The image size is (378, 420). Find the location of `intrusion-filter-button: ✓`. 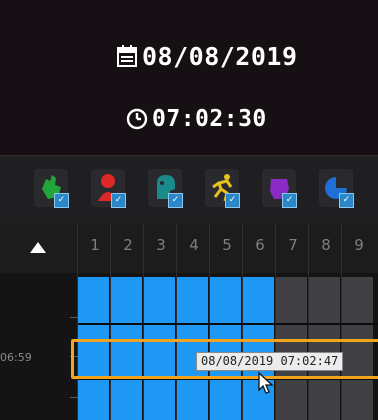

intrusion-filter-button: ✓ is located at coordinates (222, 188).